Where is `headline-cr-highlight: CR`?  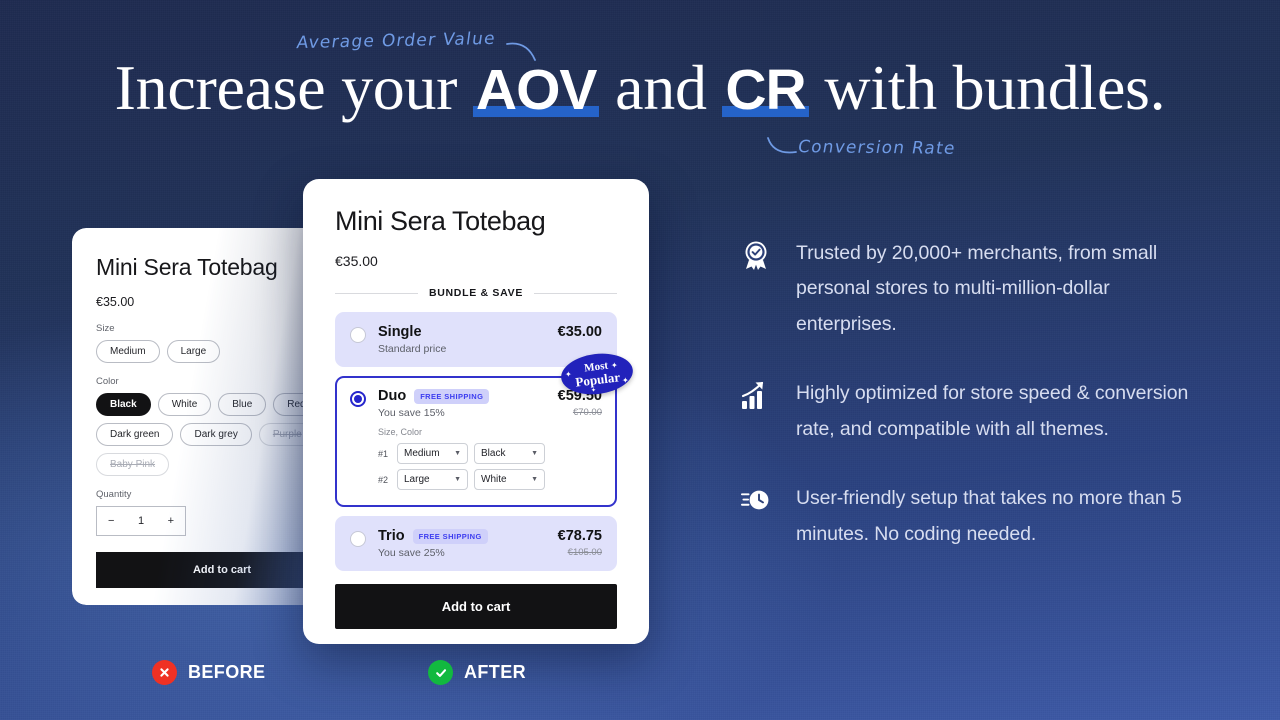 headline-cr-highlight: CR is located at coordinates (765, 90).